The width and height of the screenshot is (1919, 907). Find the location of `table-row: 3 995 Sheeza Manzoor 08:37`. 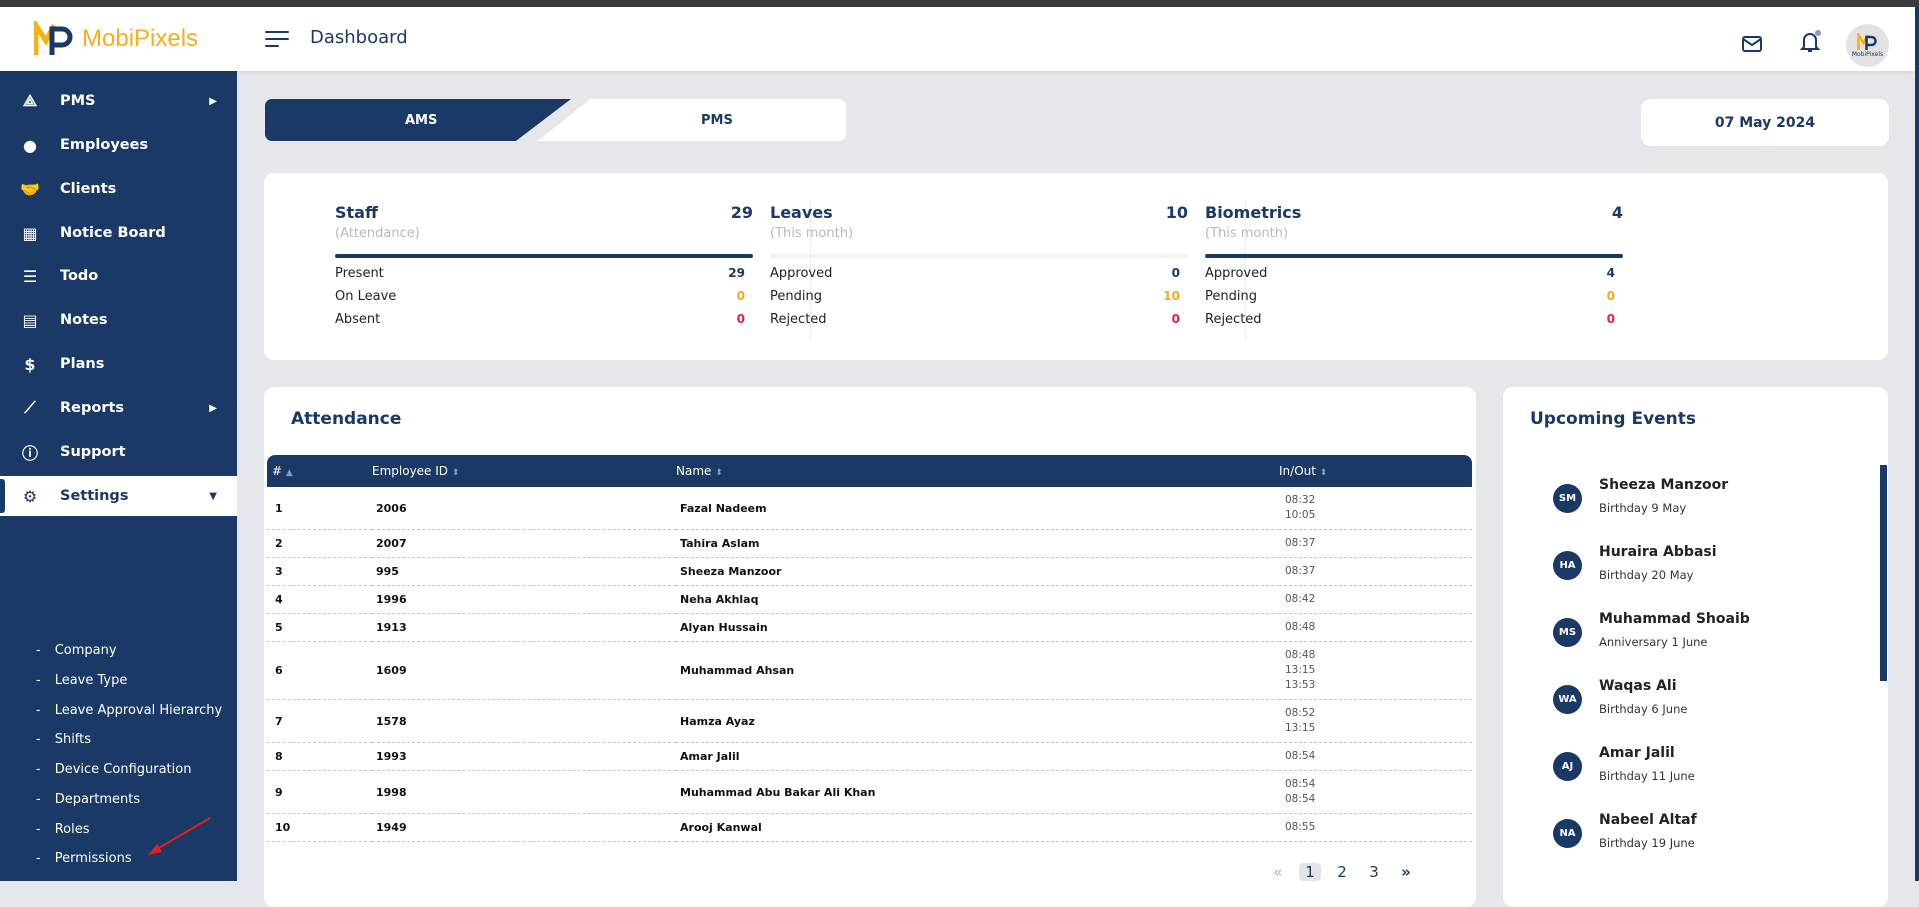

table-row: 3 995 Sheeza Manzoor 08:37 is located at coordinates (869, 571).